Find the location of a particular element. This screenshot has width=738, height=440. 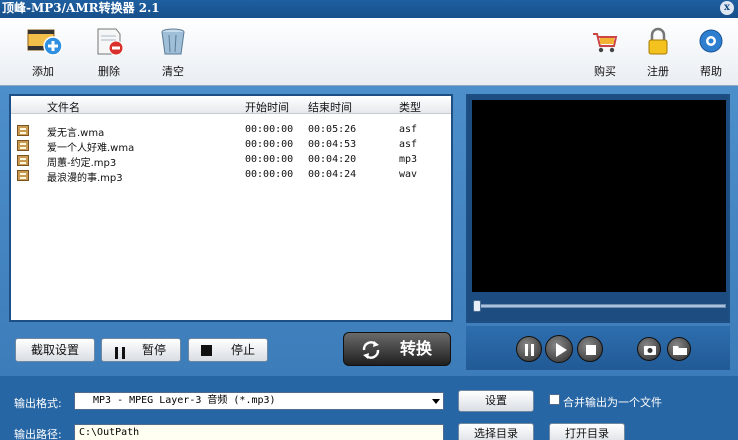

close-icon: x is located at coordinates (727, 8).